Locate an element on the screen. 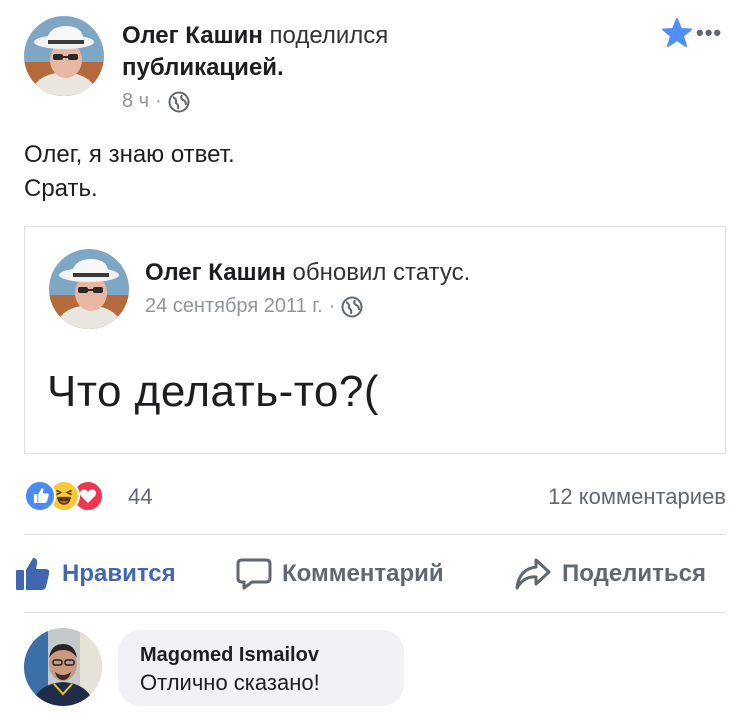 This screenshot has width=749, height=720. post-time: 8 ч is located at coordinates (135, 101).